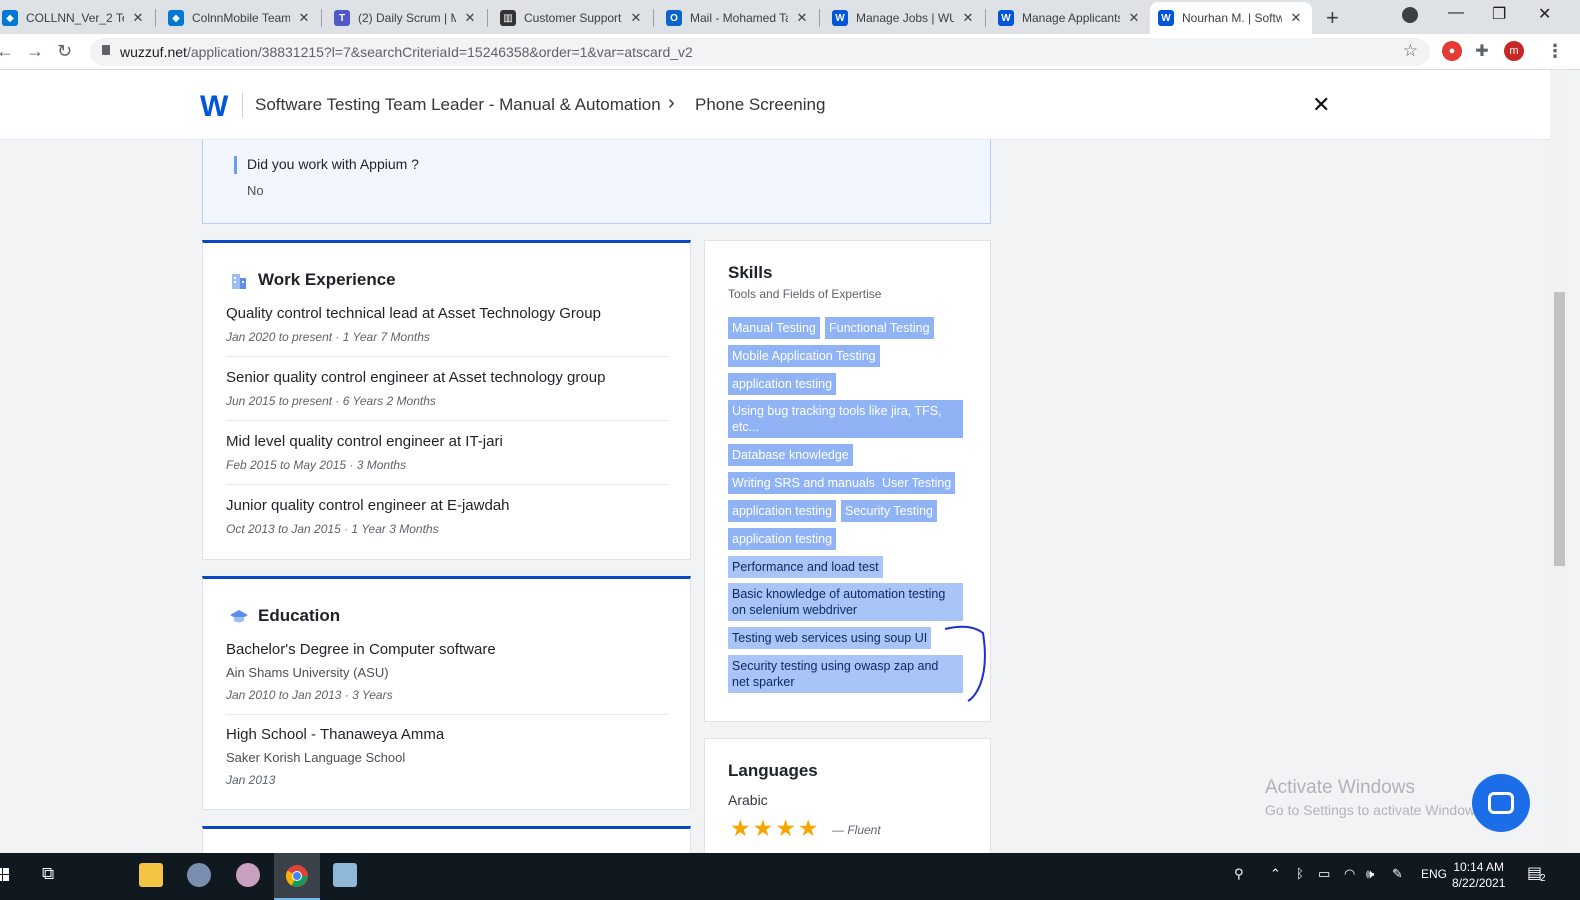  What do you see at coordinates (1324, 874) in the screenshot?
I see `battery-icon: ▭` at bounding box center [1324, 874].